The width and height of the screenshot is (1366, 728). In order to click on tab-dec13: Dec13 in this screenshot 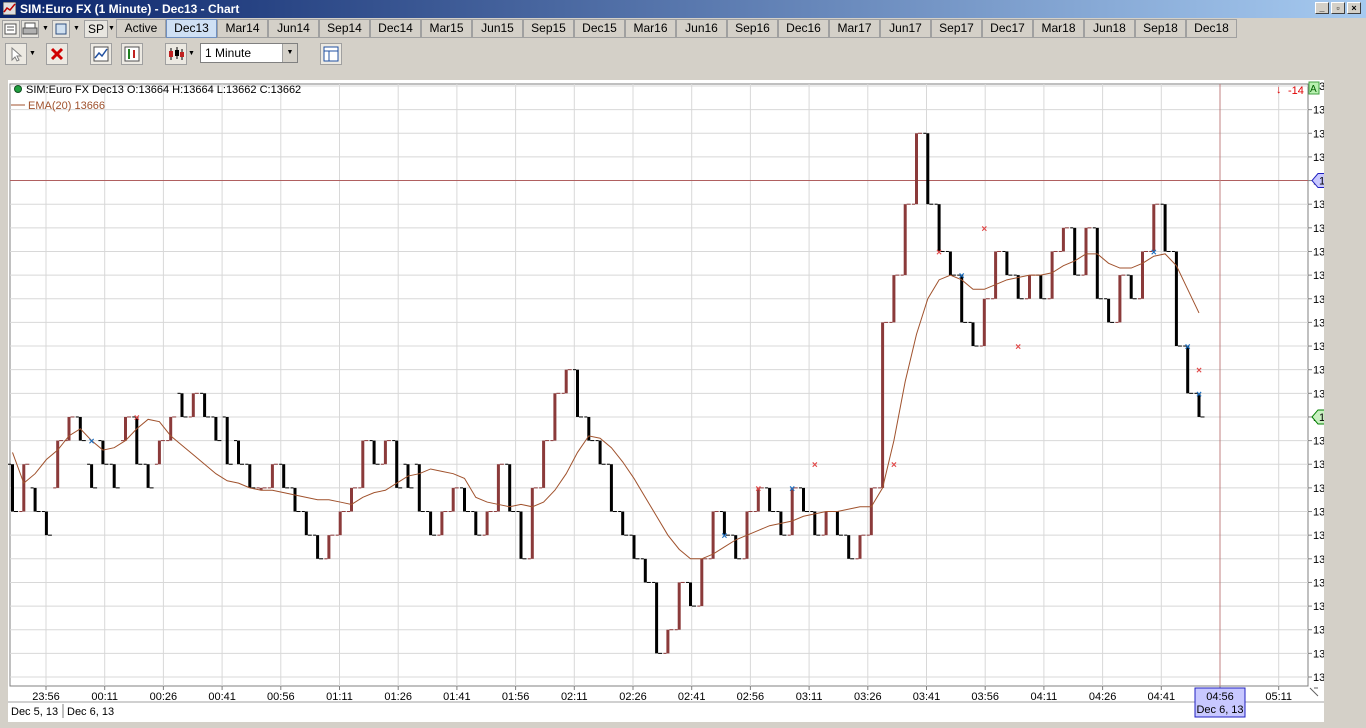, I will do `click(191, 28)`.